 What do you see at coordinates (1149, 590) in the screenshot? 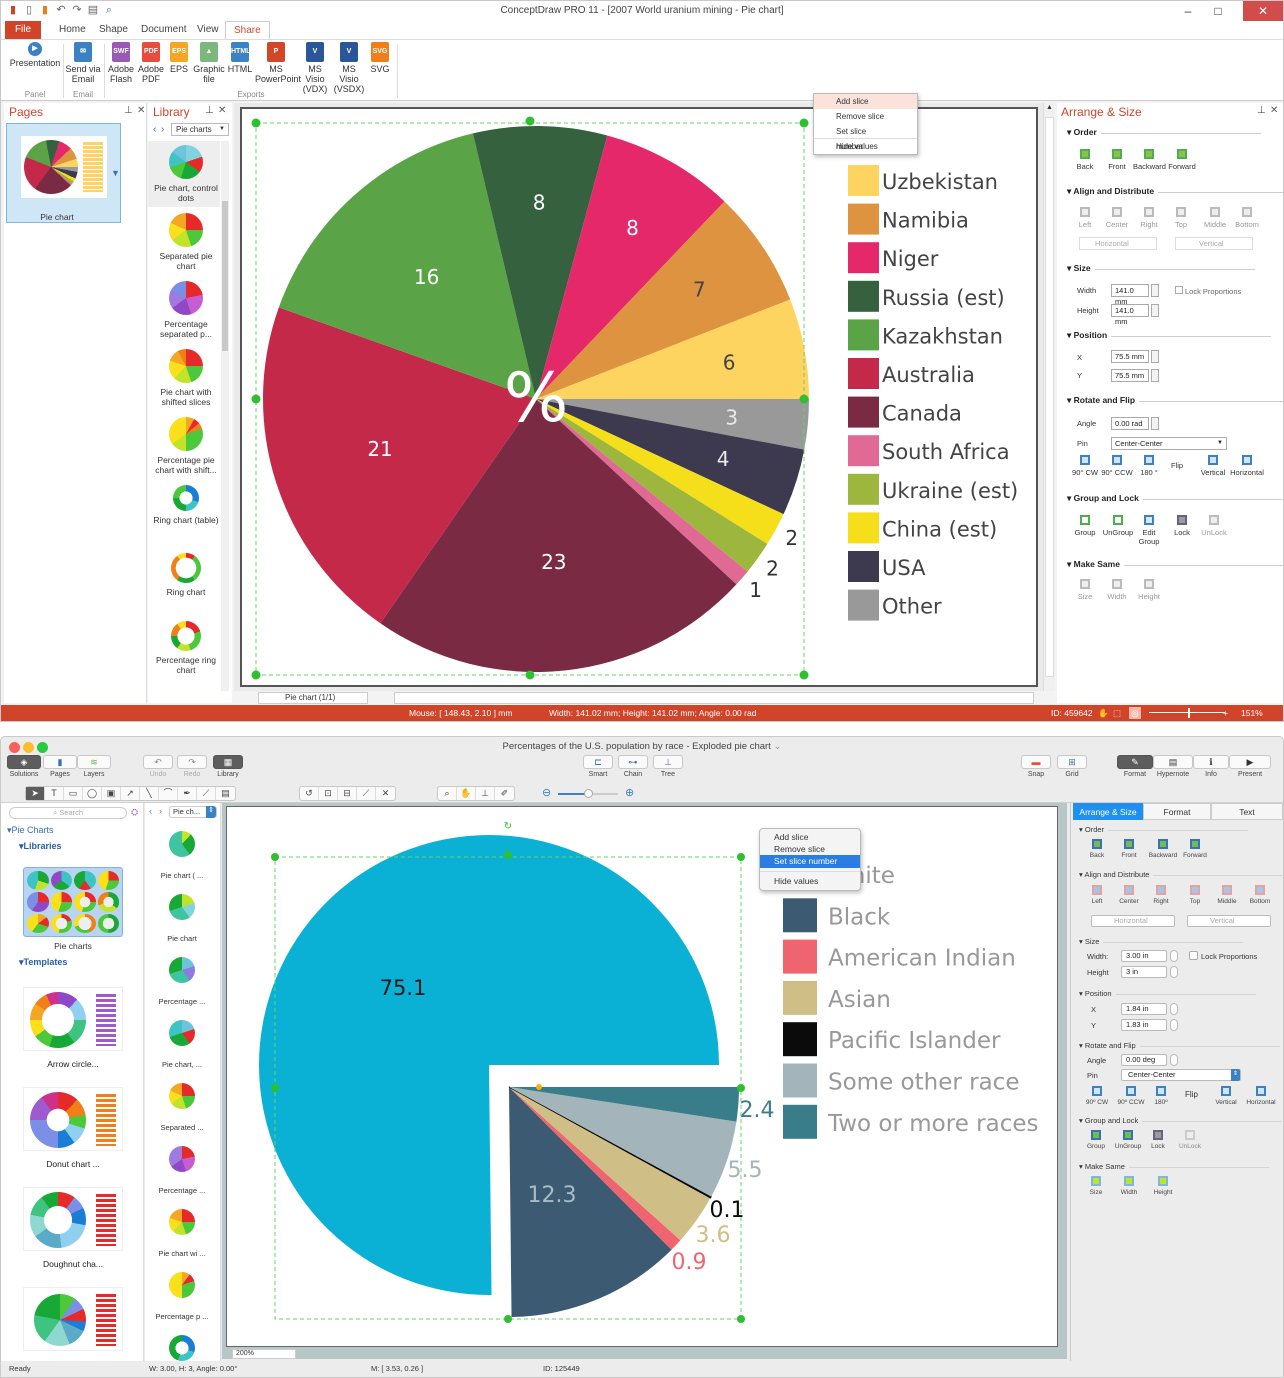
I see `same-height-button: Height` at bounding box center [1149, 590].